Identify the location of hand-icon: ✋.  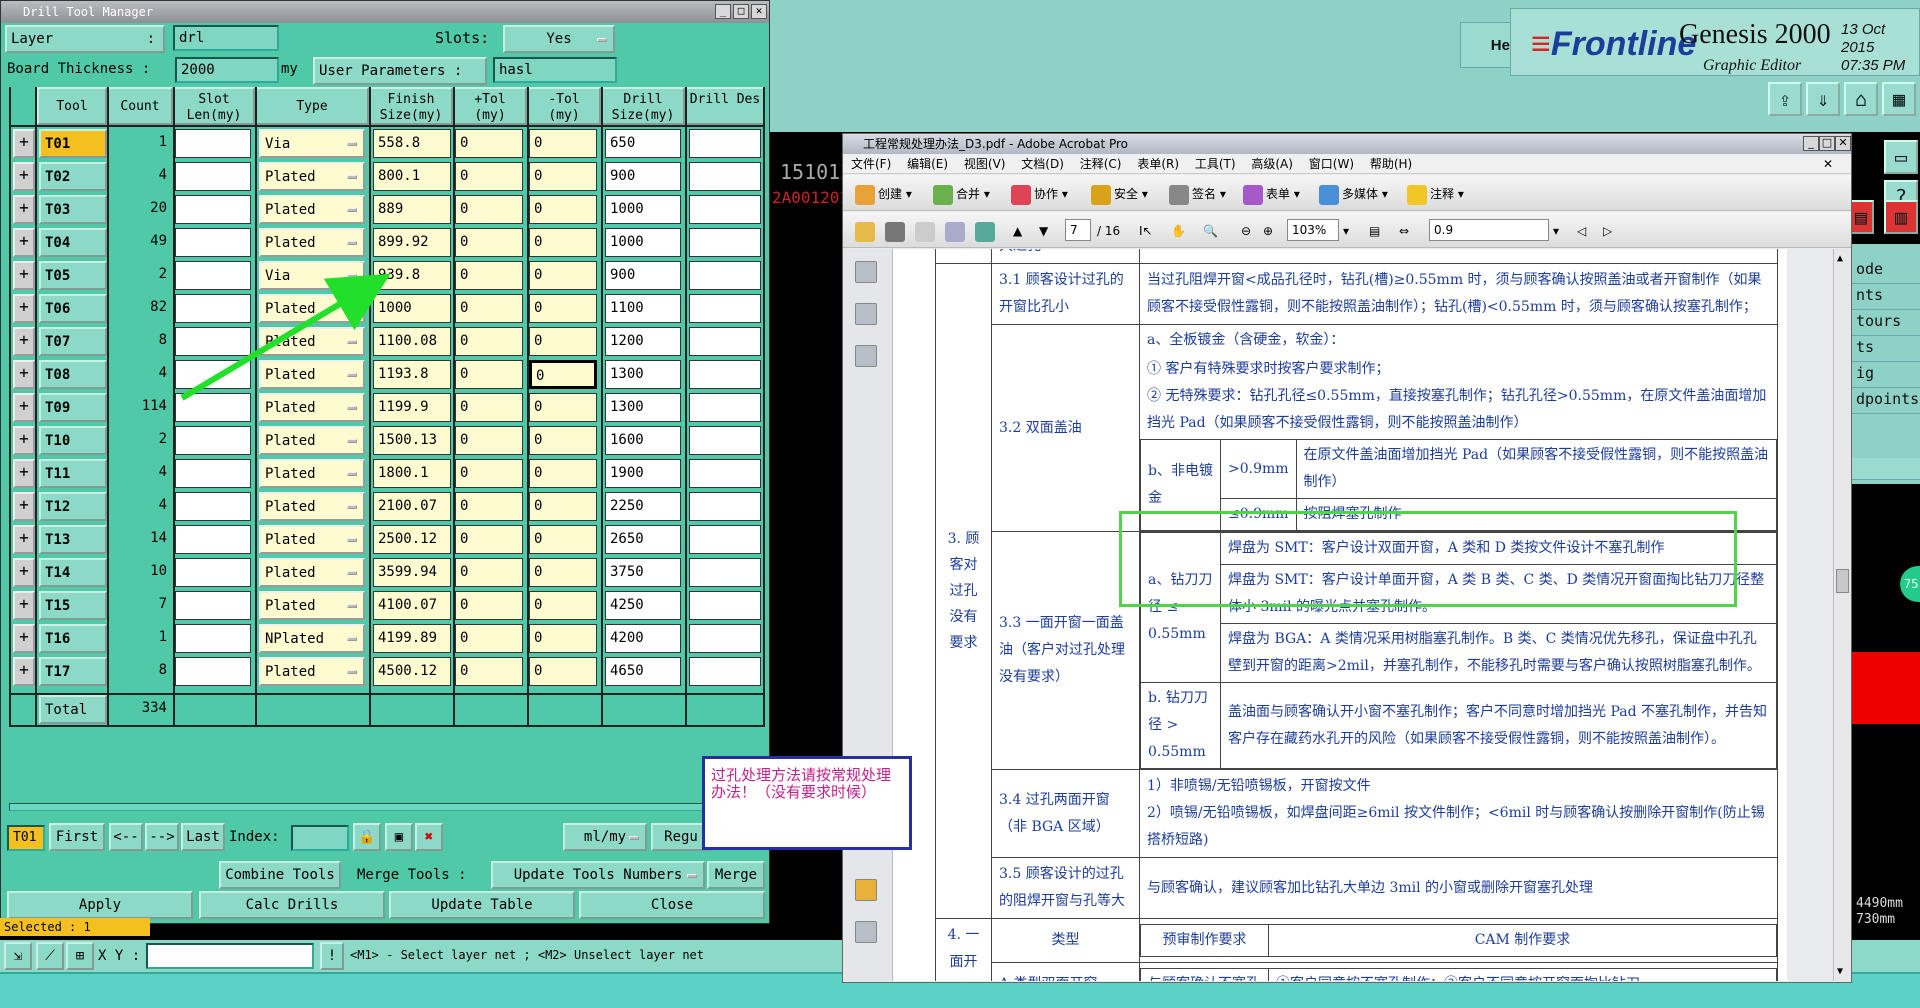
(1178, 231).